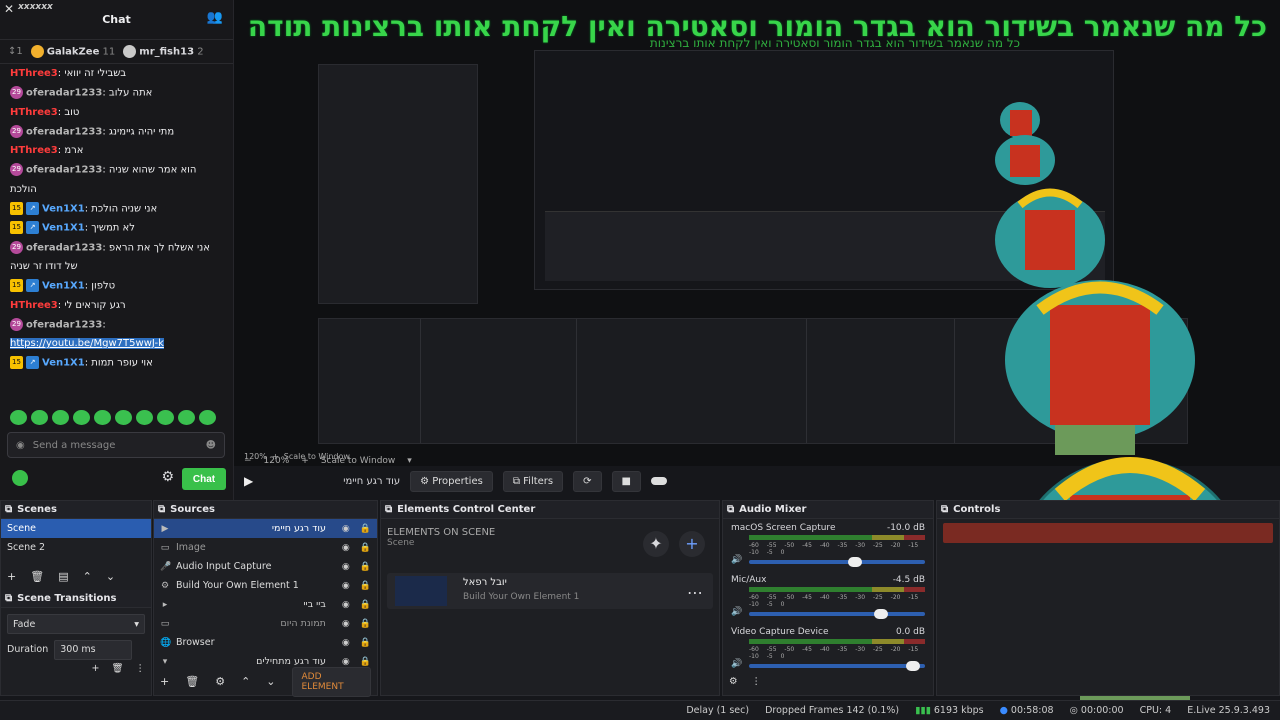 The image size is (1280, 720). What do you see at coordinates (409, 461) in the screenshot?
I see `chevron-down-icon: ▾` at bounding box center [409, 461].